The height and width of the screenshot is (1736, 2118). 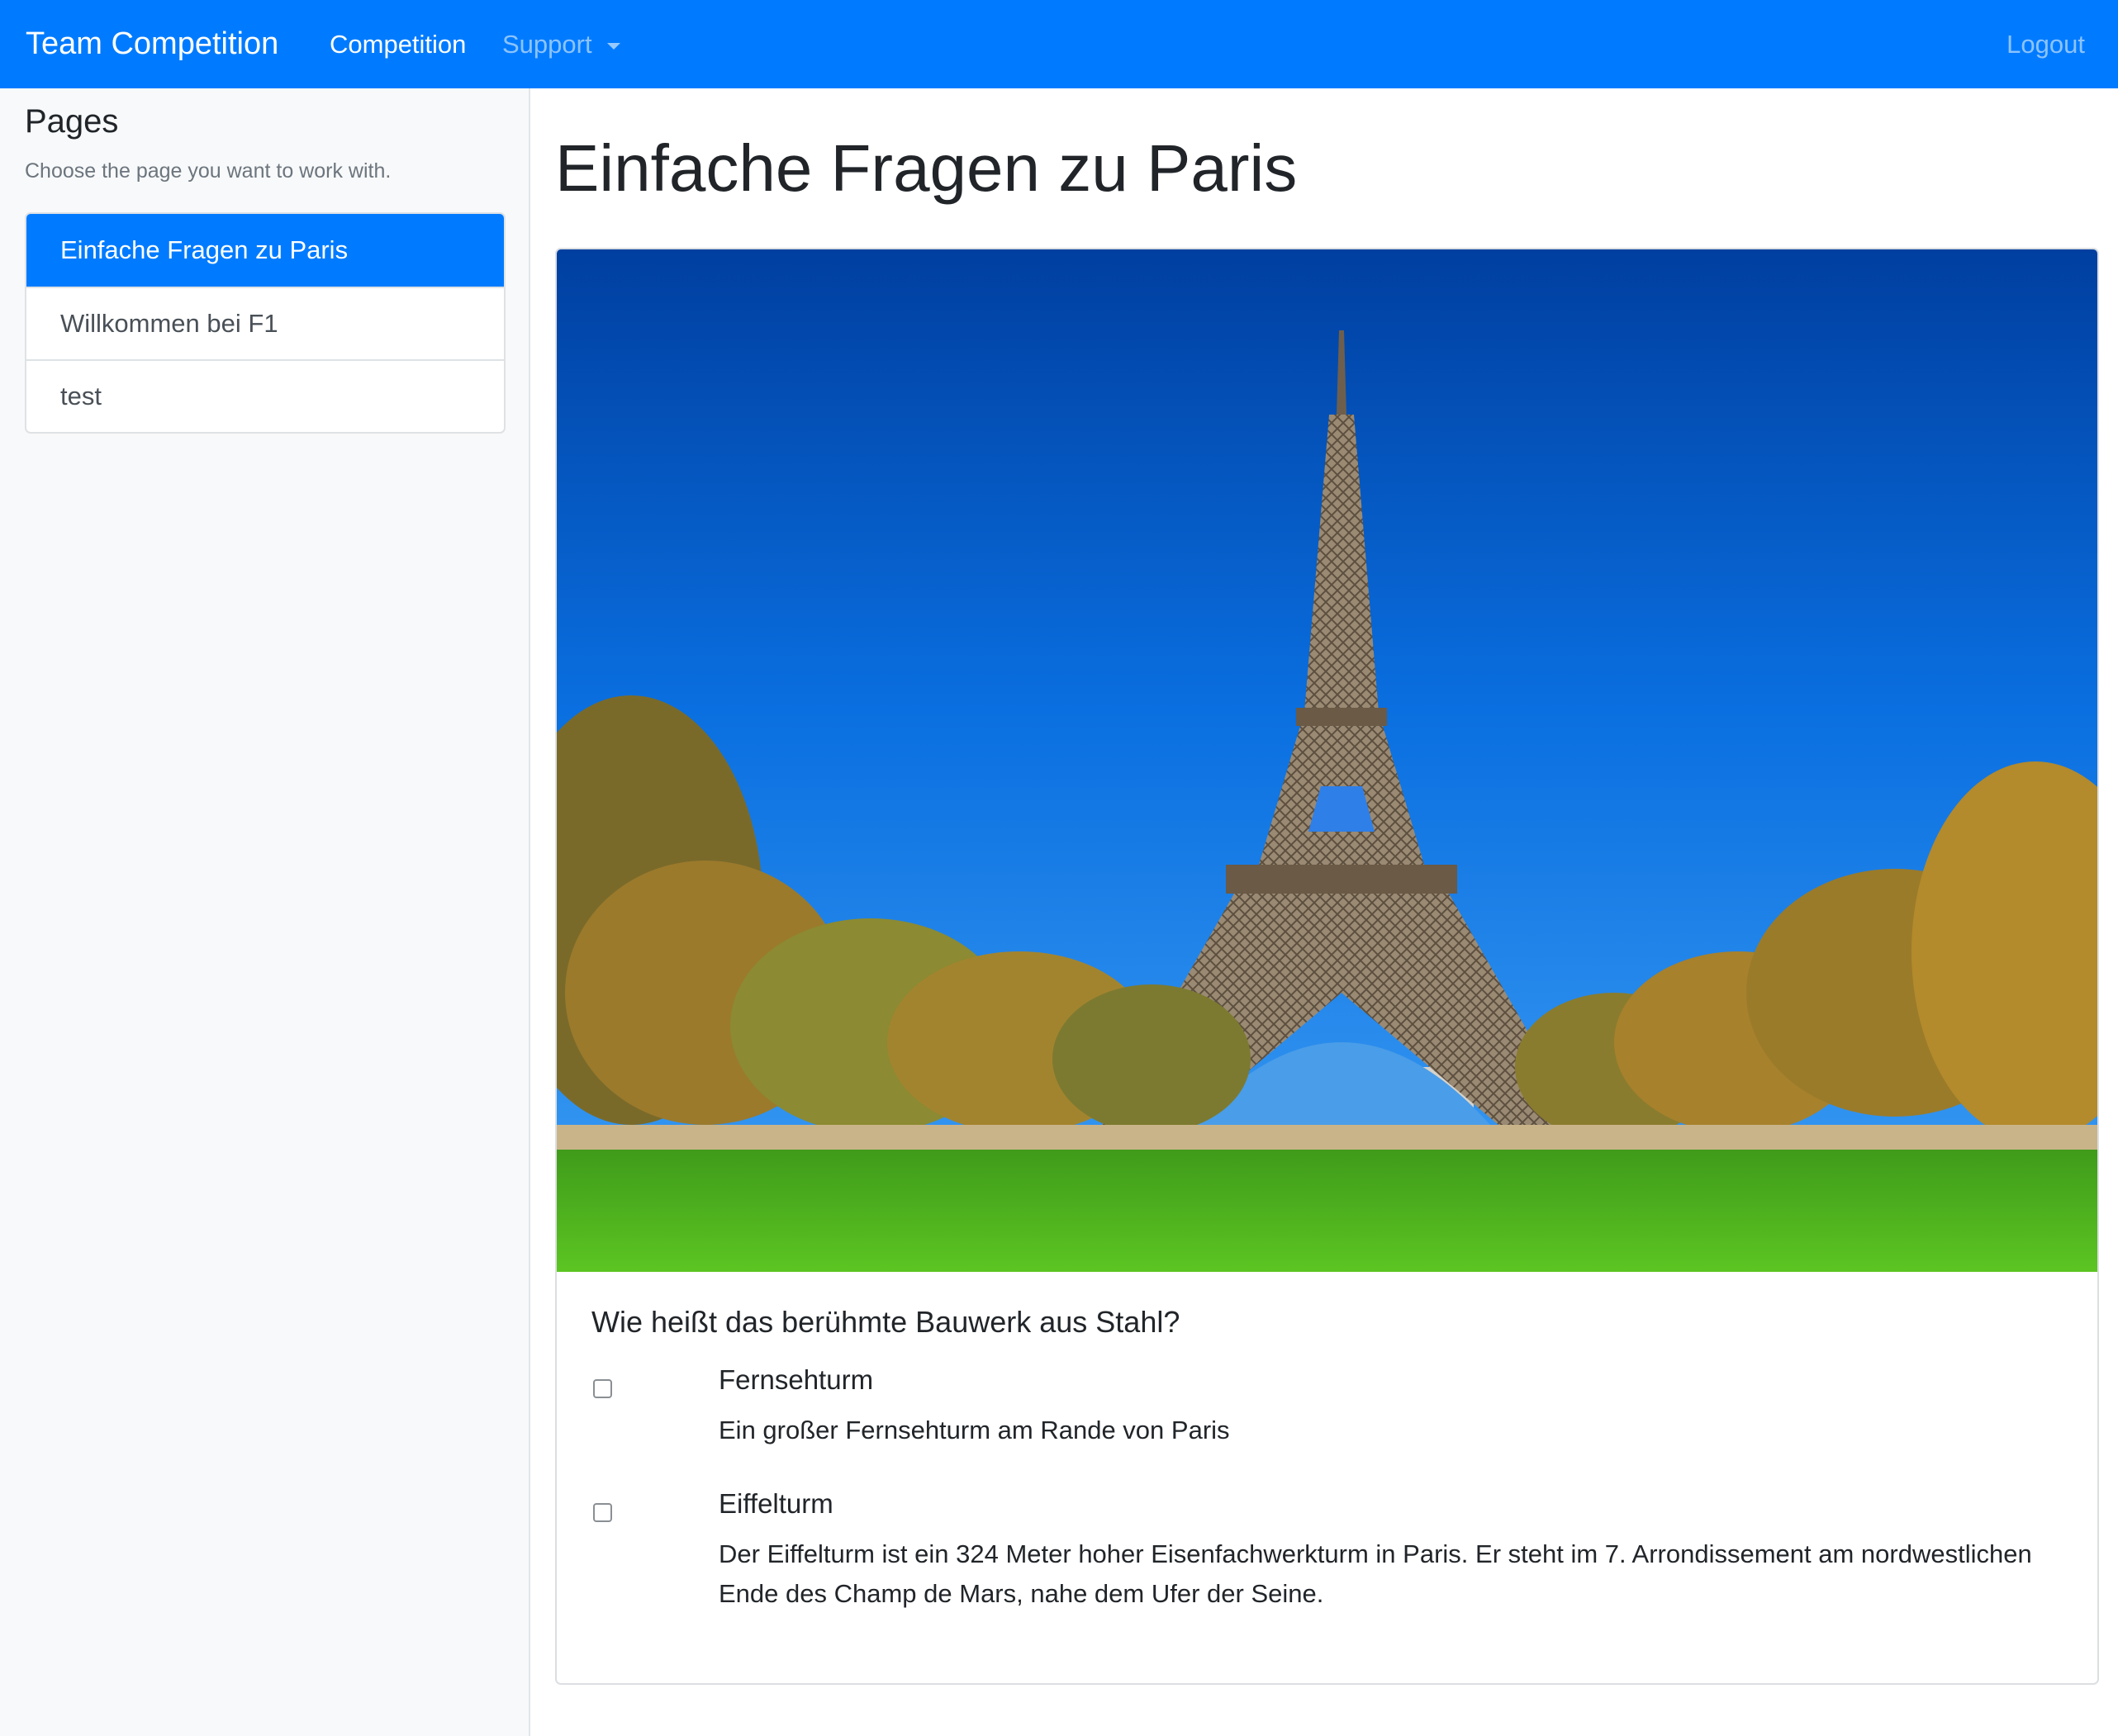 I want to click on page-title: Einfache Fragen zu Paris, so click(x=926, y=168).